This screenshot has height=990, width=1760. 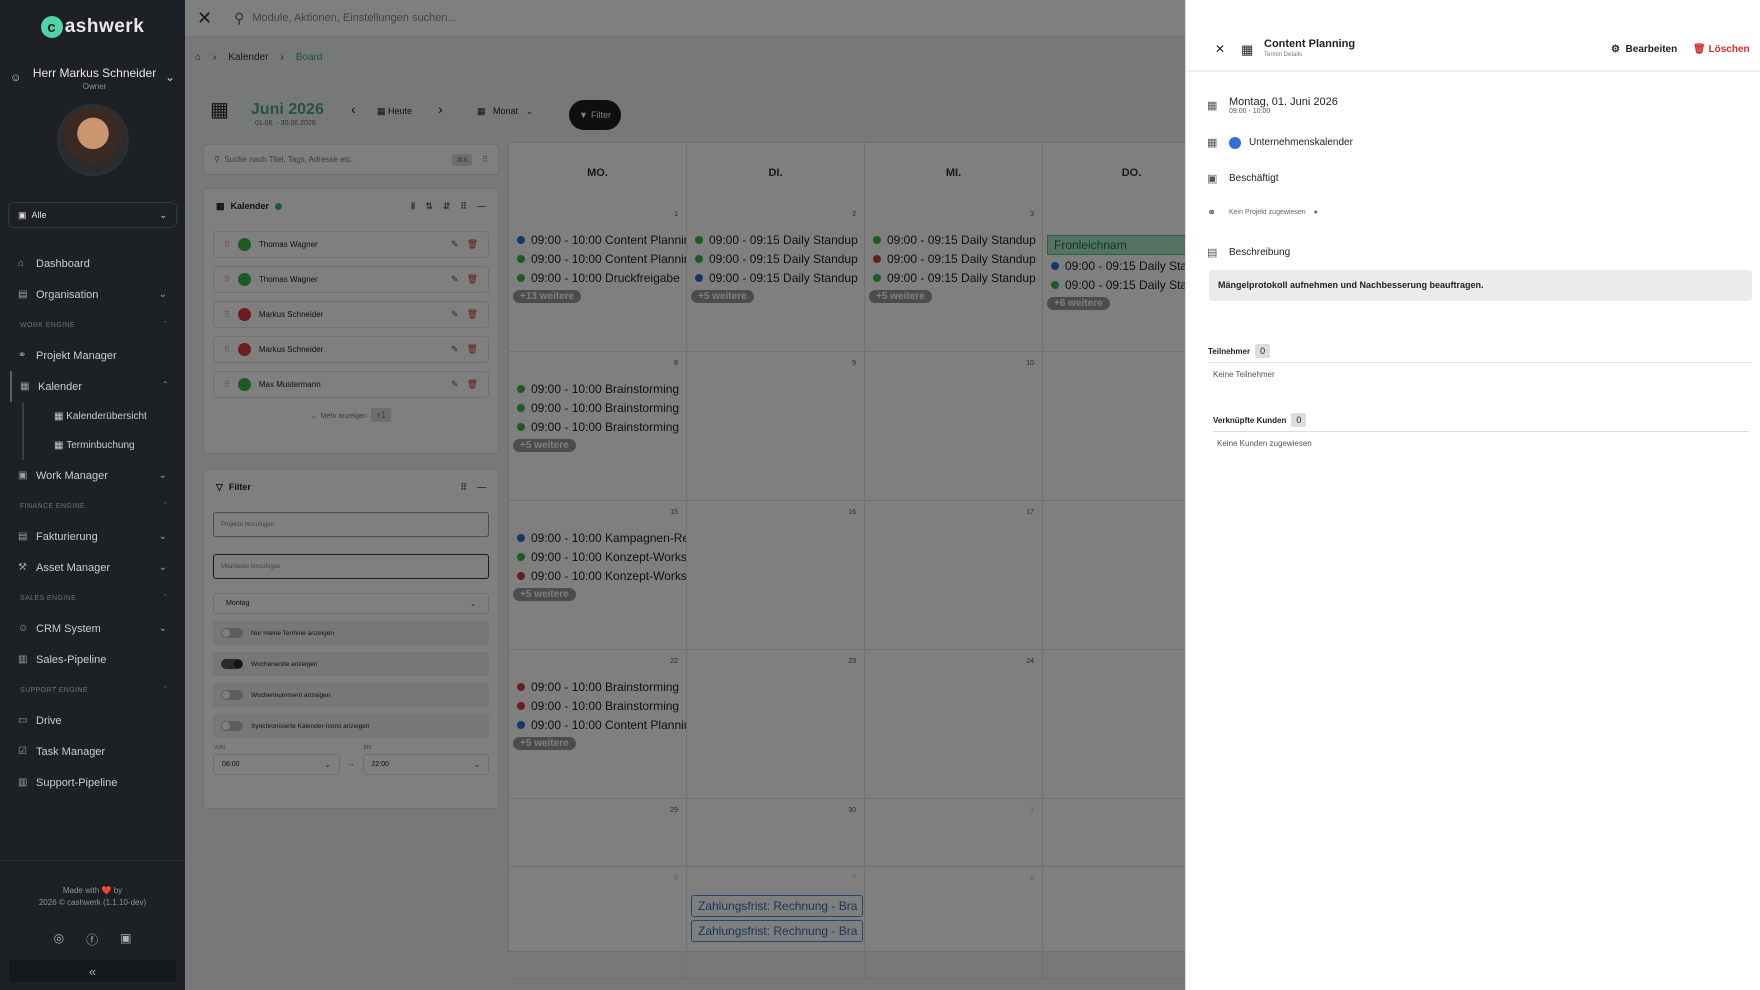 What do you see at coordinates (67, 536) in the screenshot?
I see `nav-label: Fakturierung` at bounding box center [67, 536].